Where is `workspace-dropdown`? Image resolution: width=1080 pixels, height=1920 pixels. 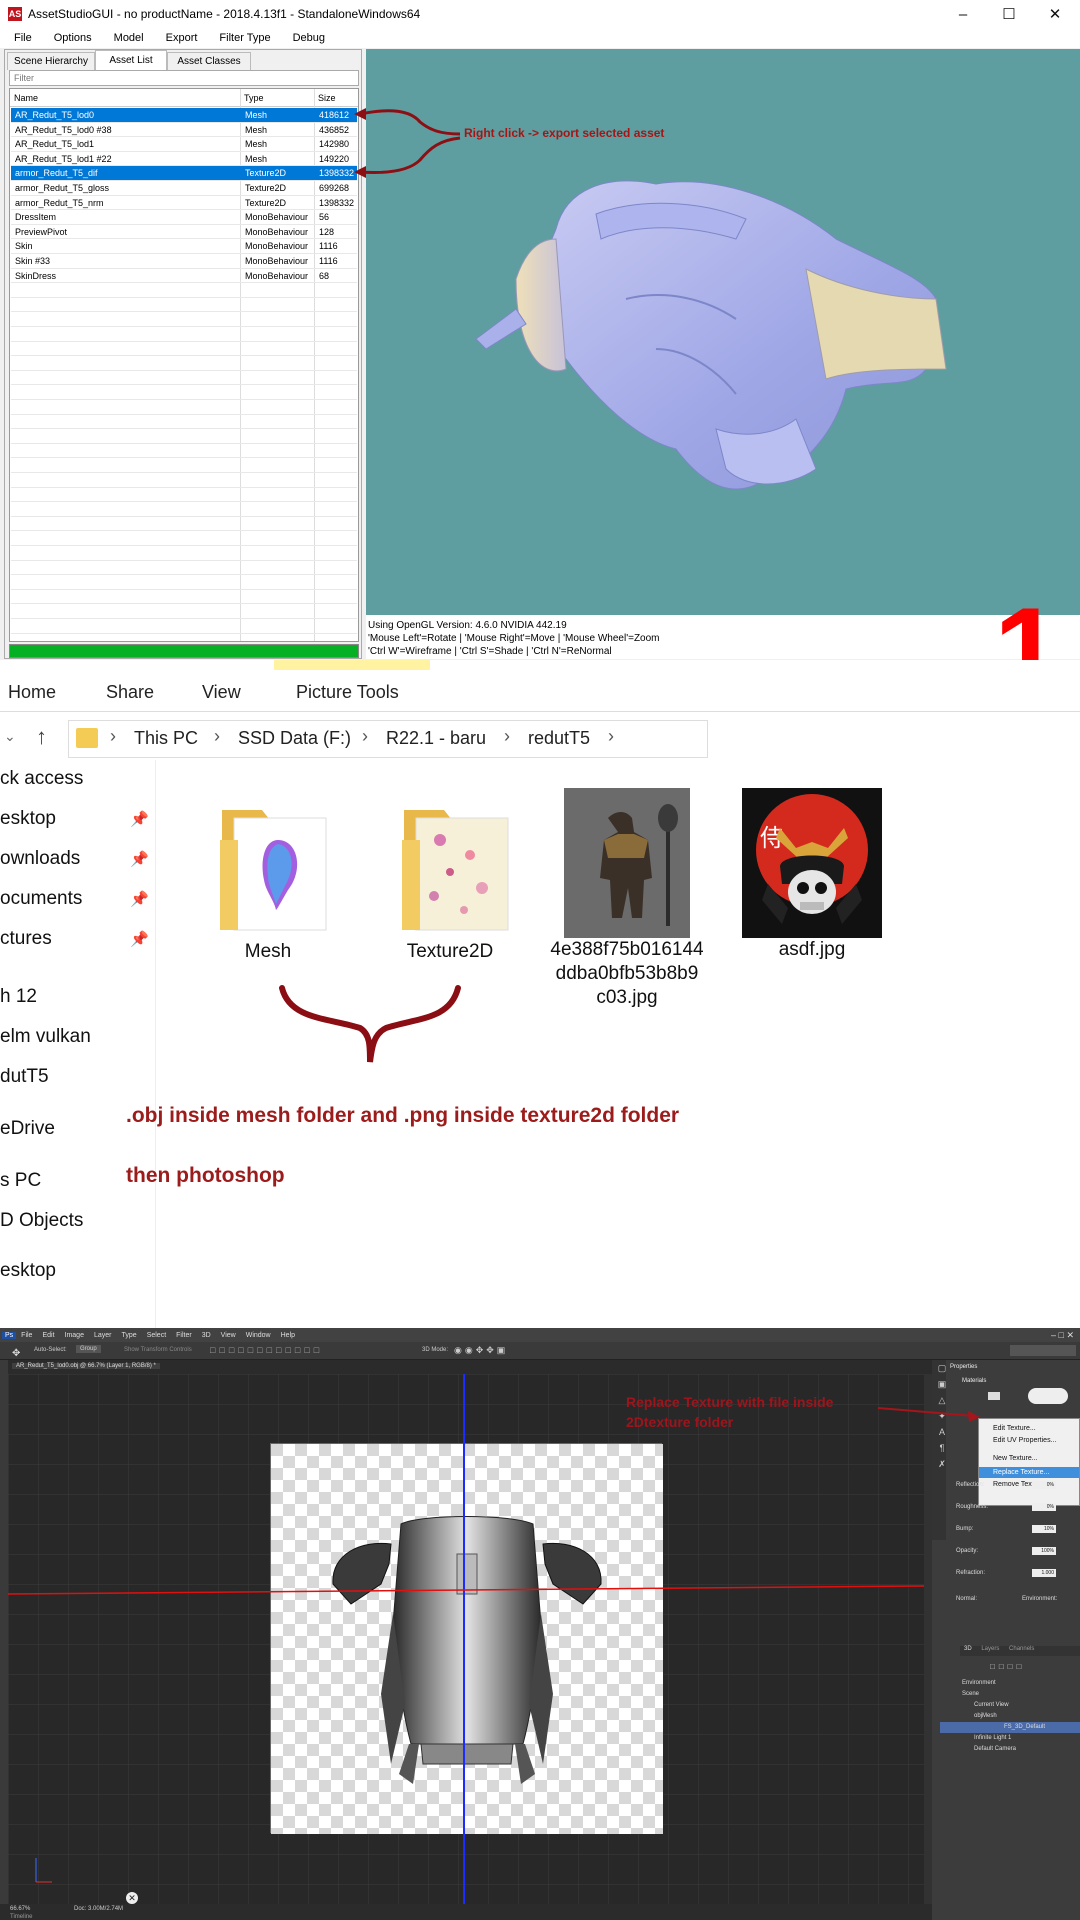 workspace-dropdown is located at coordinates (1043, 1350).